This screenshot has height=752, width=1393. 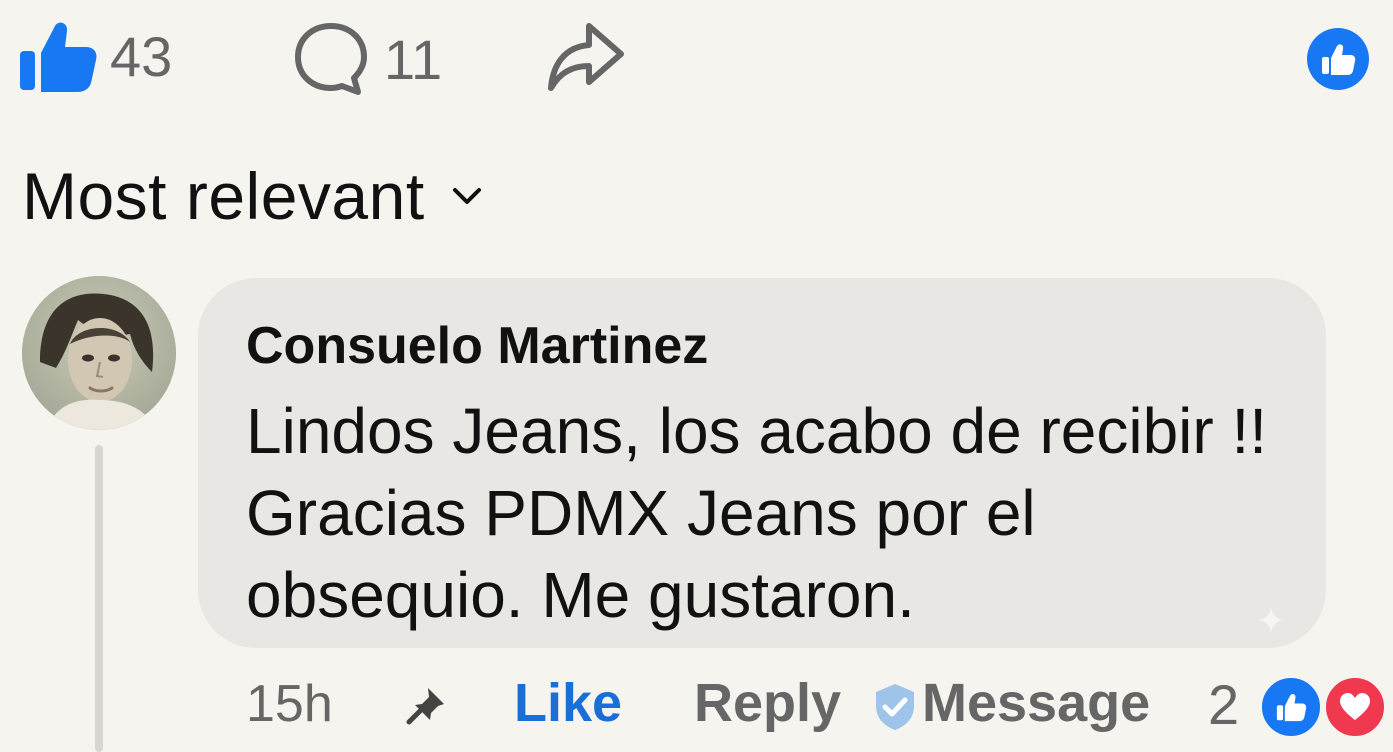 I want to click on like-count: 43, so click(x=141, y=56).